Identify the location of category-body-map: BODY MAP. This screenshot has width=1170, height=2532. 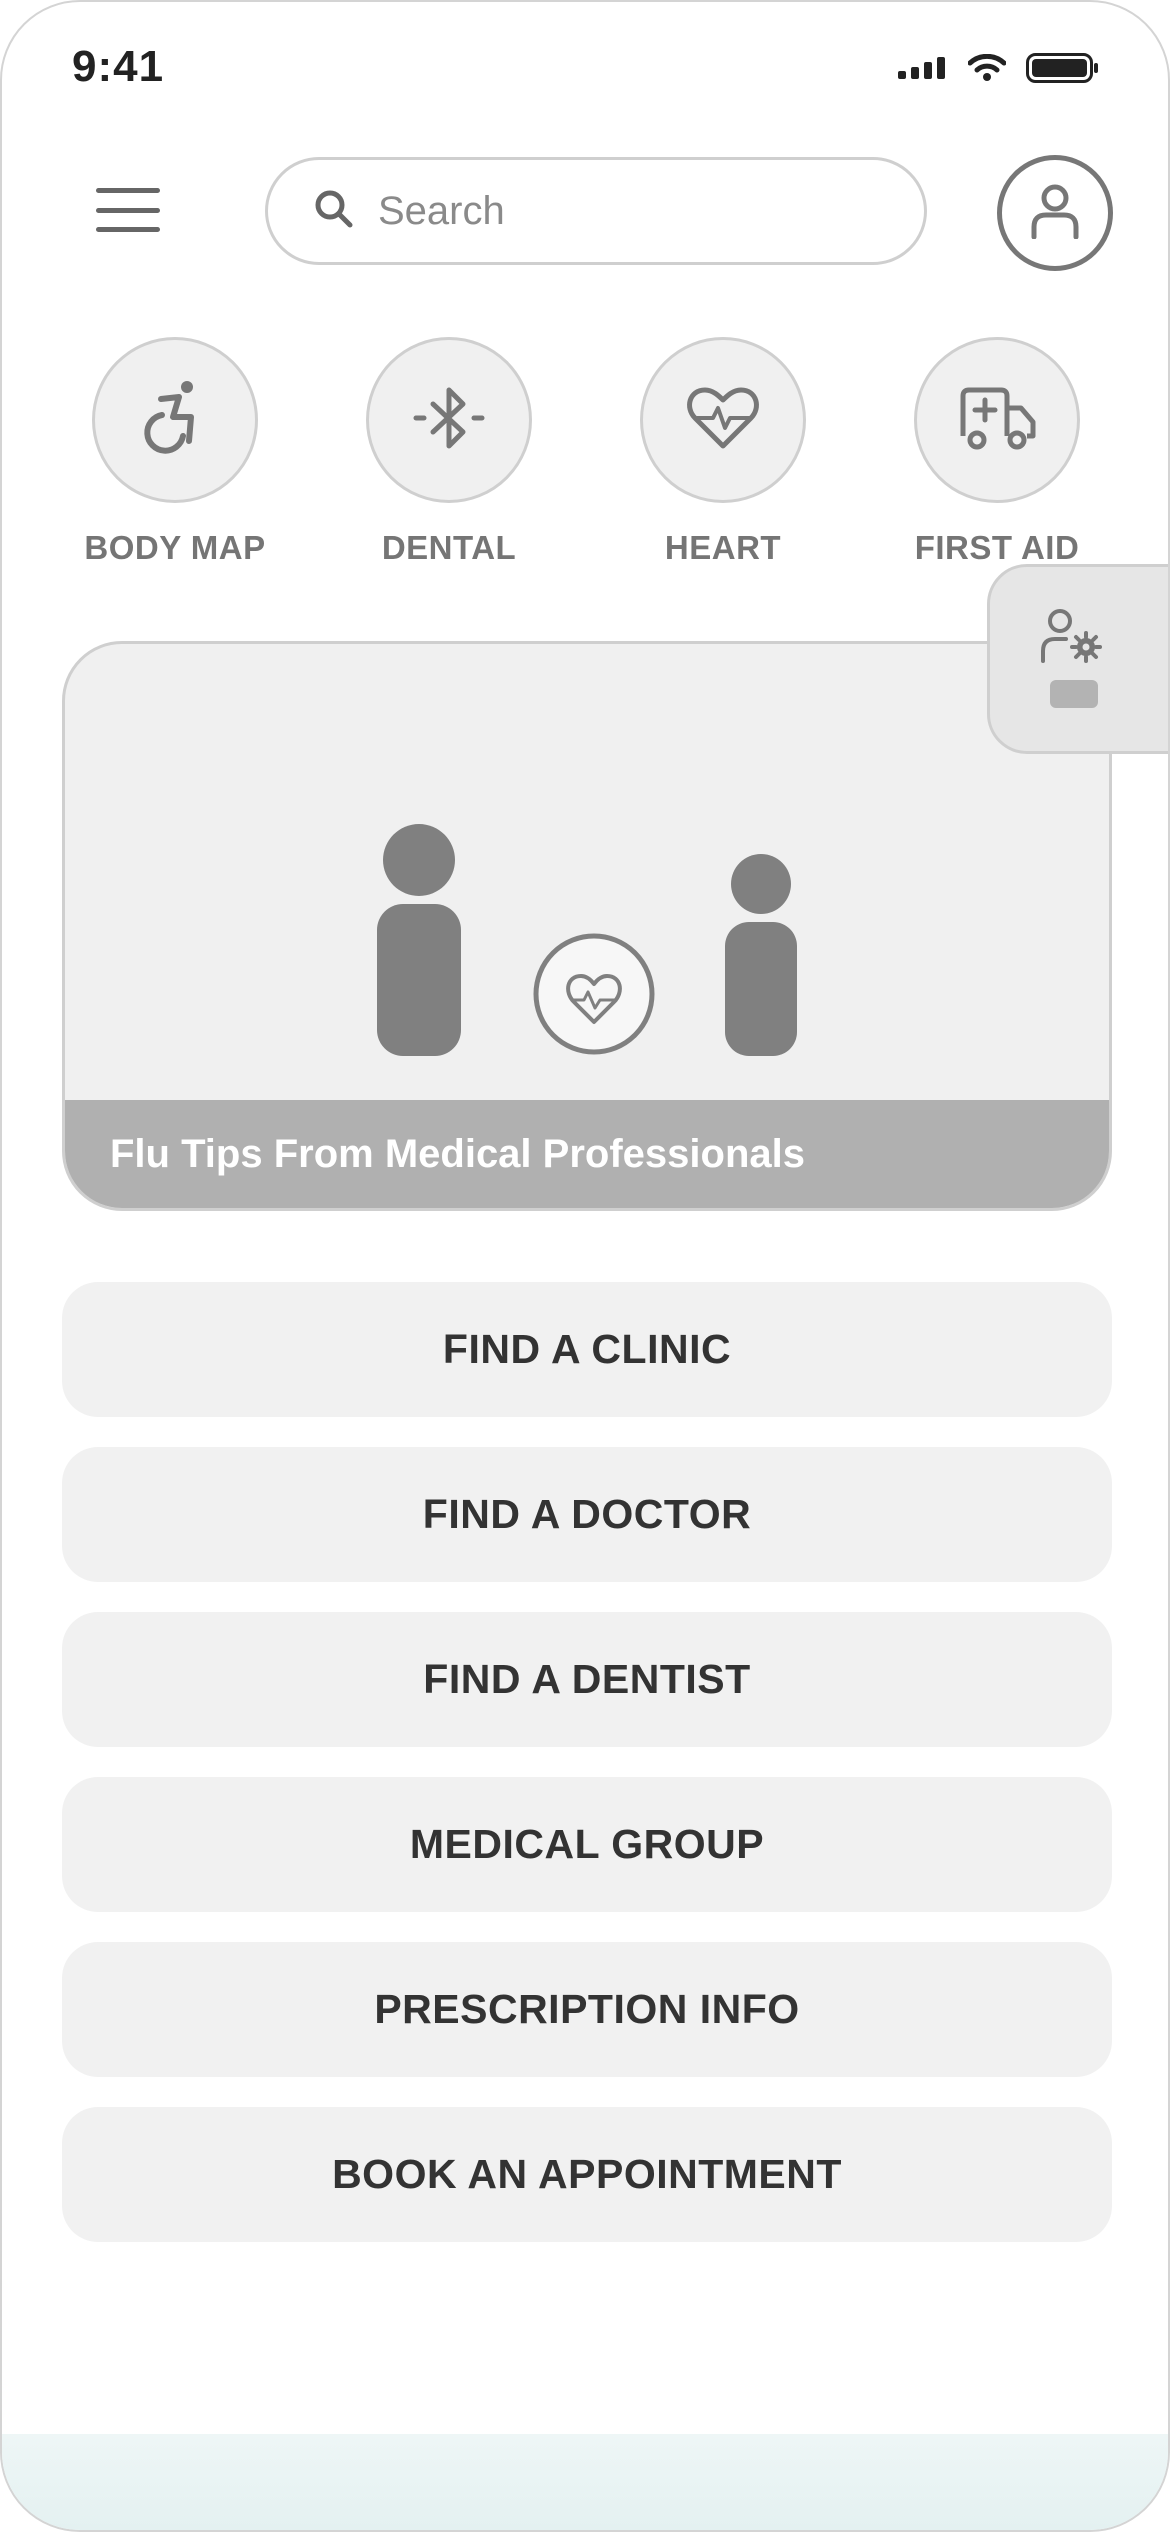
(175, 452).